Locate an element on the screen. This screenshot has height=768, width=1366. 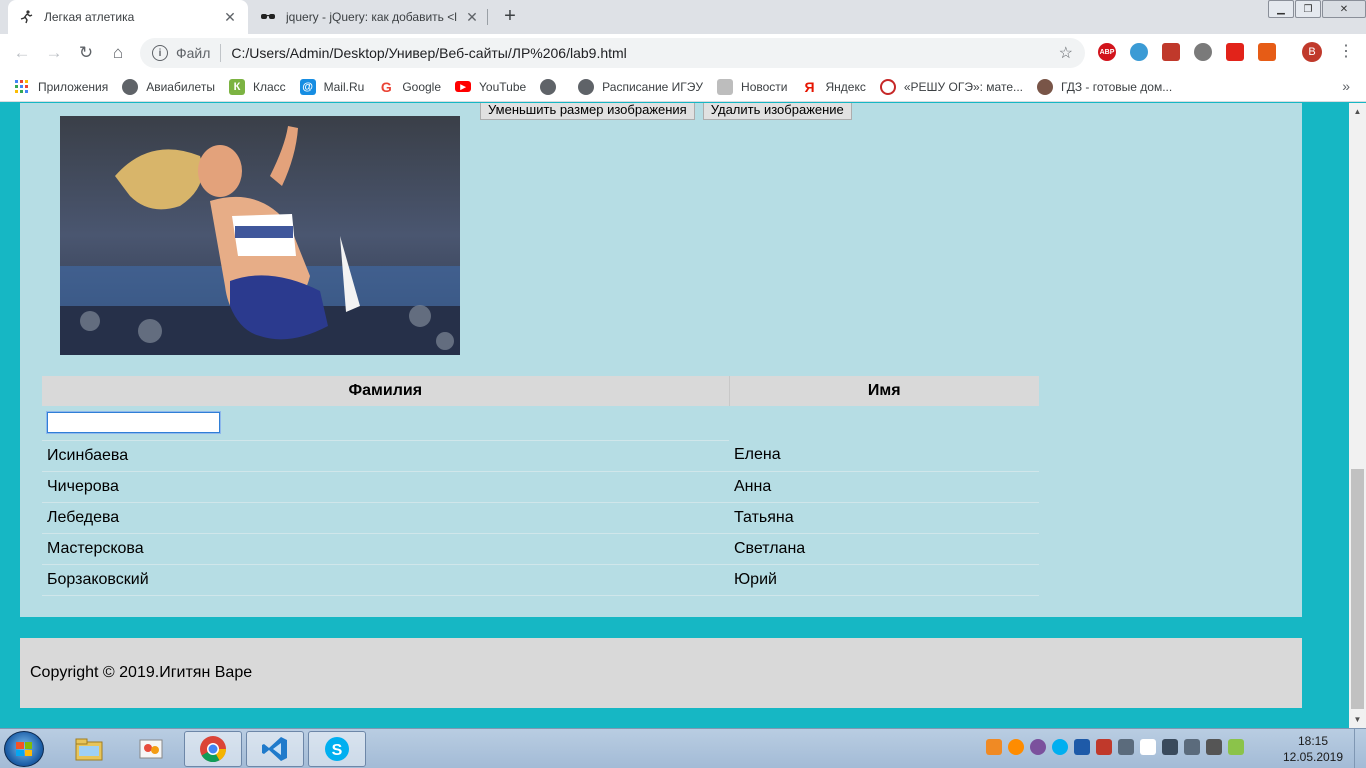
explorer-icon is located at coordinates (89, 749).